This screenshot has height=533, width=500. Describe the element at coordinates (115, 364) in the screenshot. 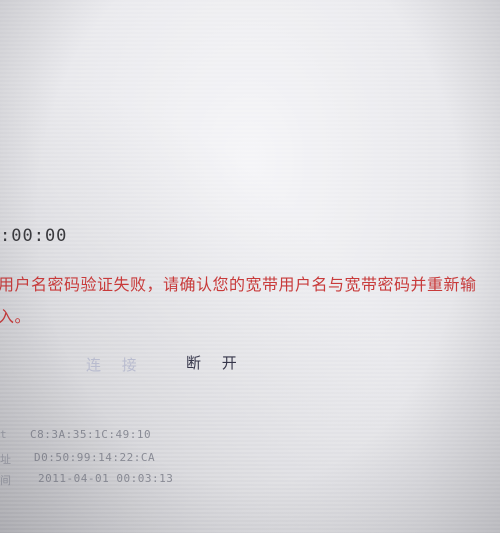

I see `connect-button: 连 接` at that location.